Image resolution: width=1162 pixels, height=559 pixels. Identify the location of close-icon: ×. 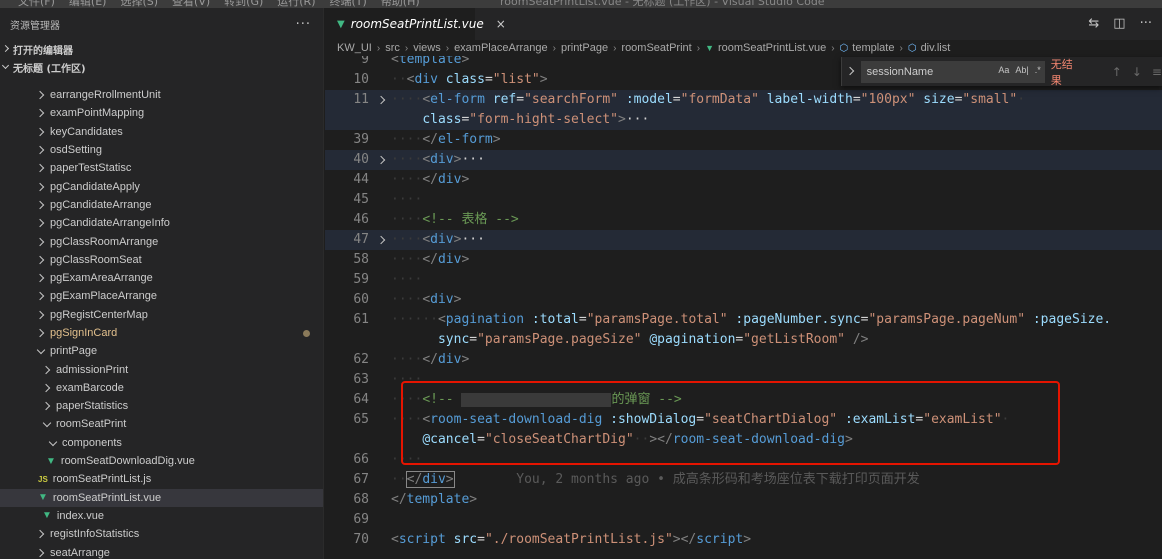
(501, 24).